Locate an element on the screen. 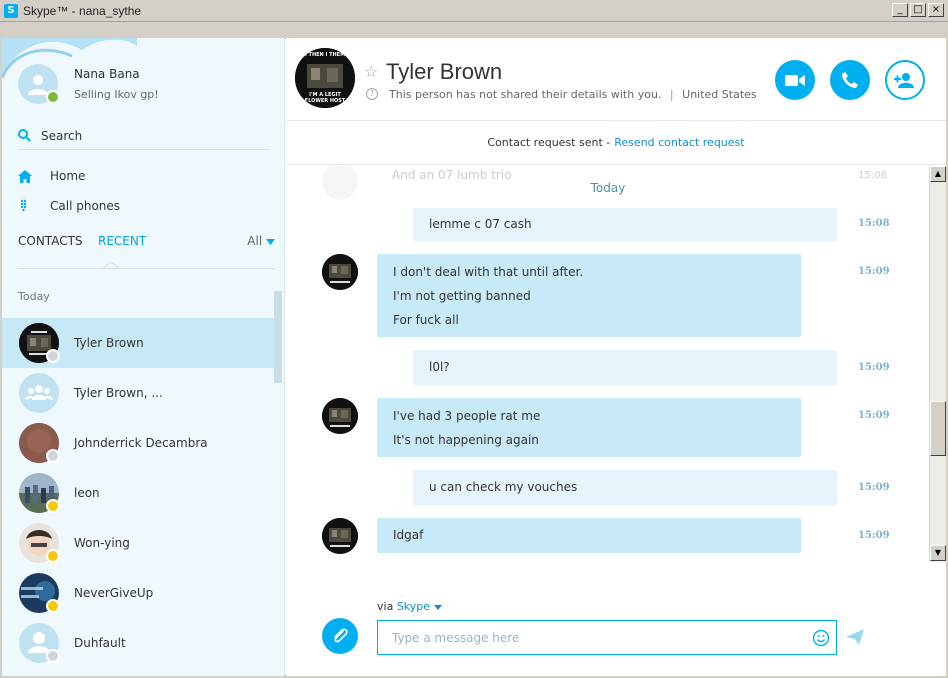 The height and width of the screenshot is (678, 948). emoticon-icon is located at coordinates (821, 638).